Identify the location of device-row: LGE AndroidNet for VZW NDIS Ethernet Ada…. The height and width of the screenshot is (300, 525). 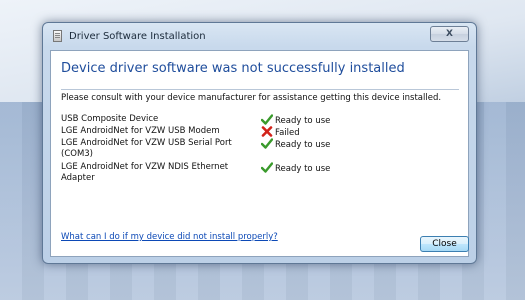
(261, 174).